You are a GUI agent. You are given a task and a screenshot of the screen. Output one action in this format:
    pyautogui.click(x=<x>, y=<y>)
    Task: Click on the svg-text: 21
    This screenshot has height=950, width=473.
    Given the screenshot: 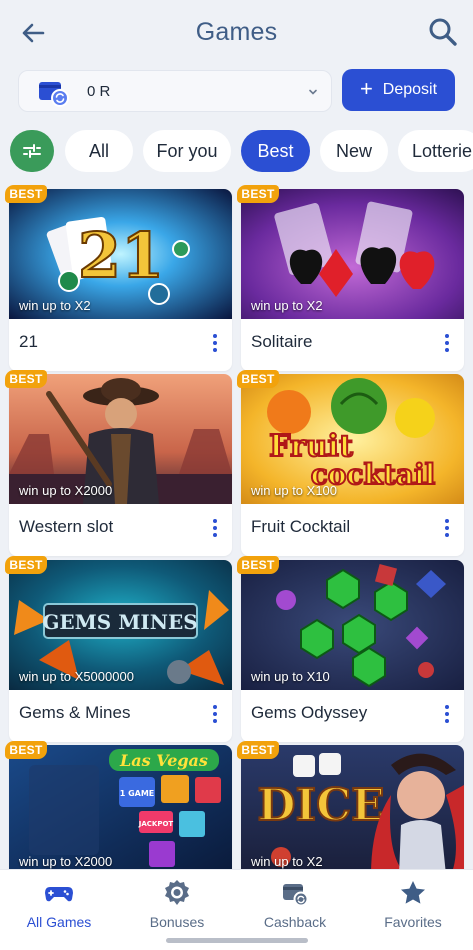 What is the action you would take?
    pyautogui.click(x=121, y=255)
    